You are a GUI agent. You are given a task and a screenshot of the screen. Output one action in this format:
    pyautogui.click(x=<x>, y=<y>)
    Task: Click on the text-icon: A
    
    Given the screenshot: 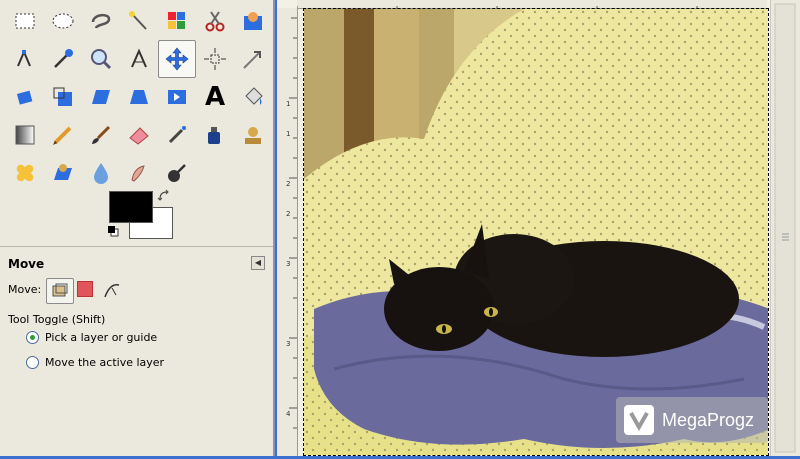 What is the action you would take?
    pyautogui.click(x=215, y=97)
    